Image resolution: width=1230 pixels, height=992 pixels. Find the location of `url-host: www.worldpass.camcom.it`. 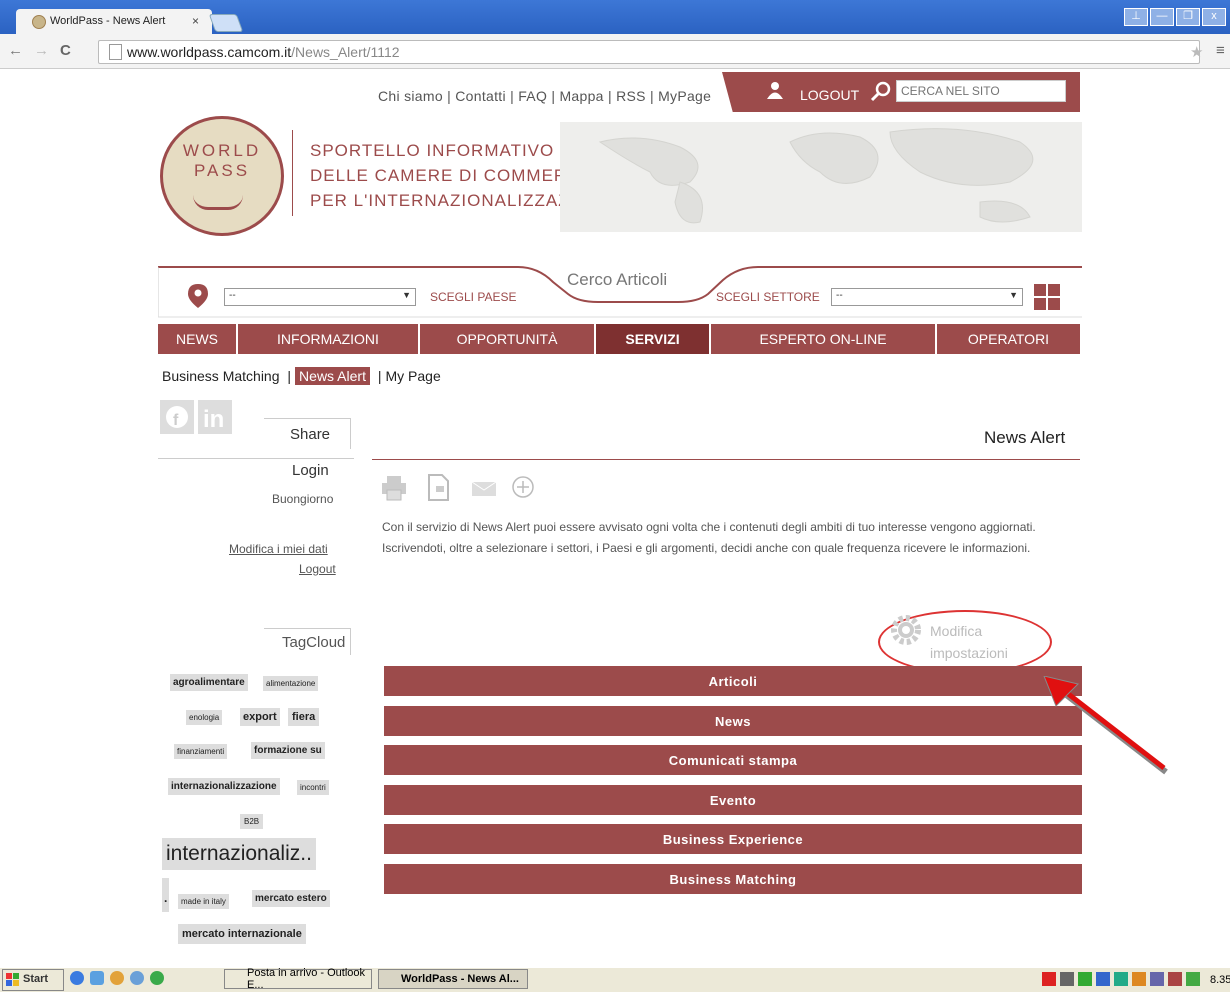

url-host: www.worldpass.camcom.it is located at coordinates (209, 52).